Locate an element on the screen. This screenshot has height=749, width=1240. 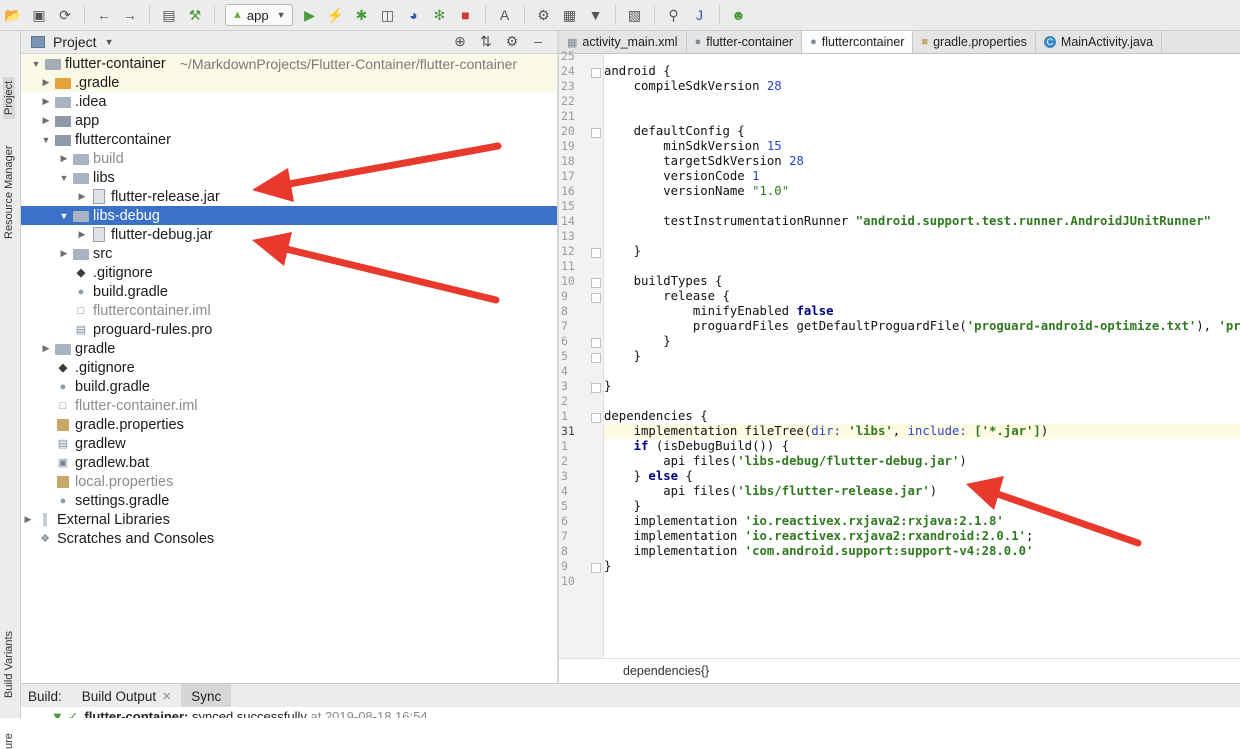
tree-item-gradle-cache: ▶ .gradle is located at coordinates (289, 82).